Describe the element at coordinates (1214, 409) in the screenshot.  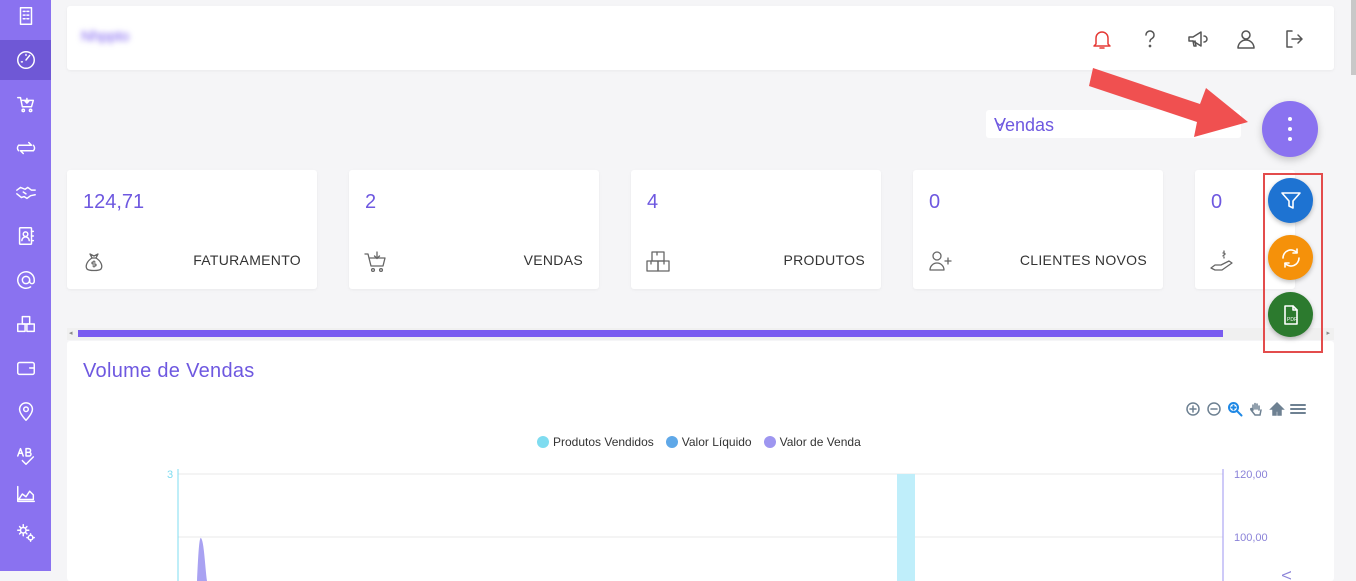
I see `zoom-out-icon` at that location.